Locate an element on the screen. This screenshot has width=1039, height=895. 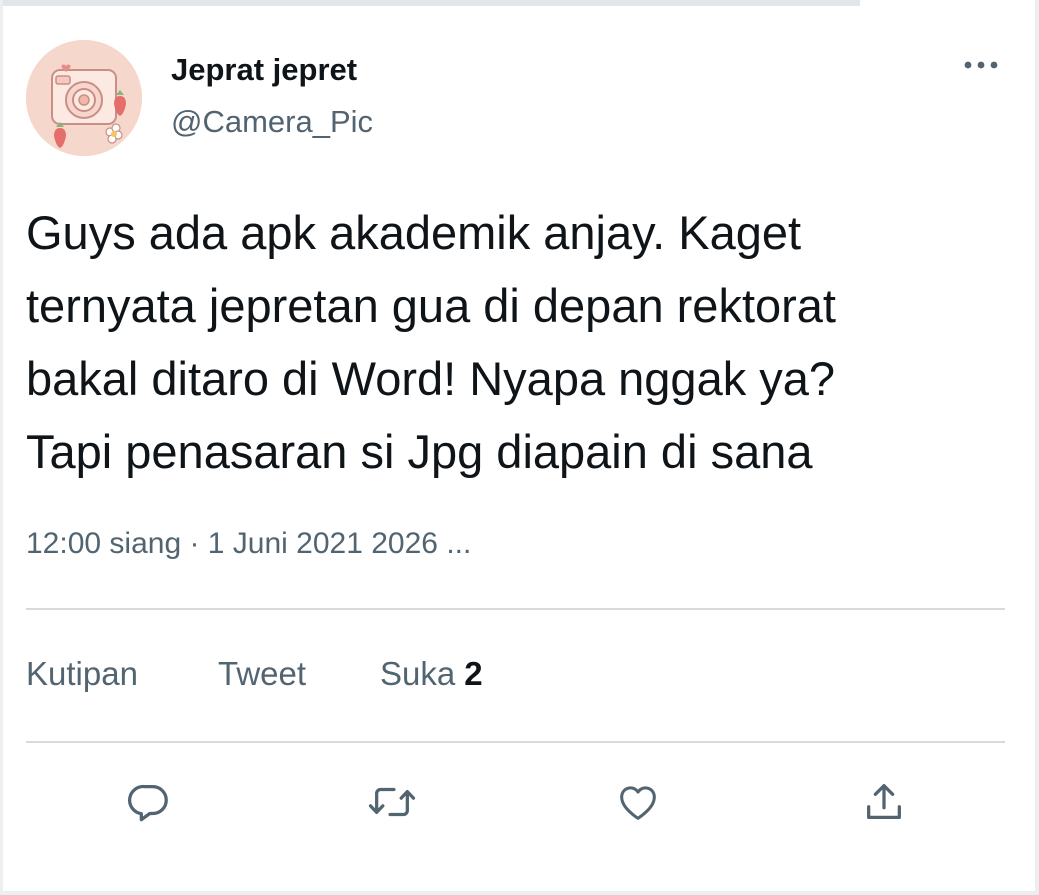
top-divider is located at coordinates (430, 3).